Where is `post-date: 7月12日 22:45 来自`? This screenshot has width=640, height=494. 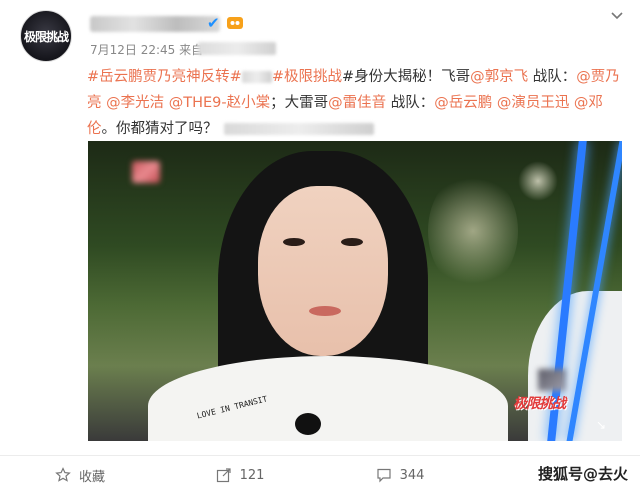 post-date: 7月12日 22:45 来自 is located at coordinates (147, 50).